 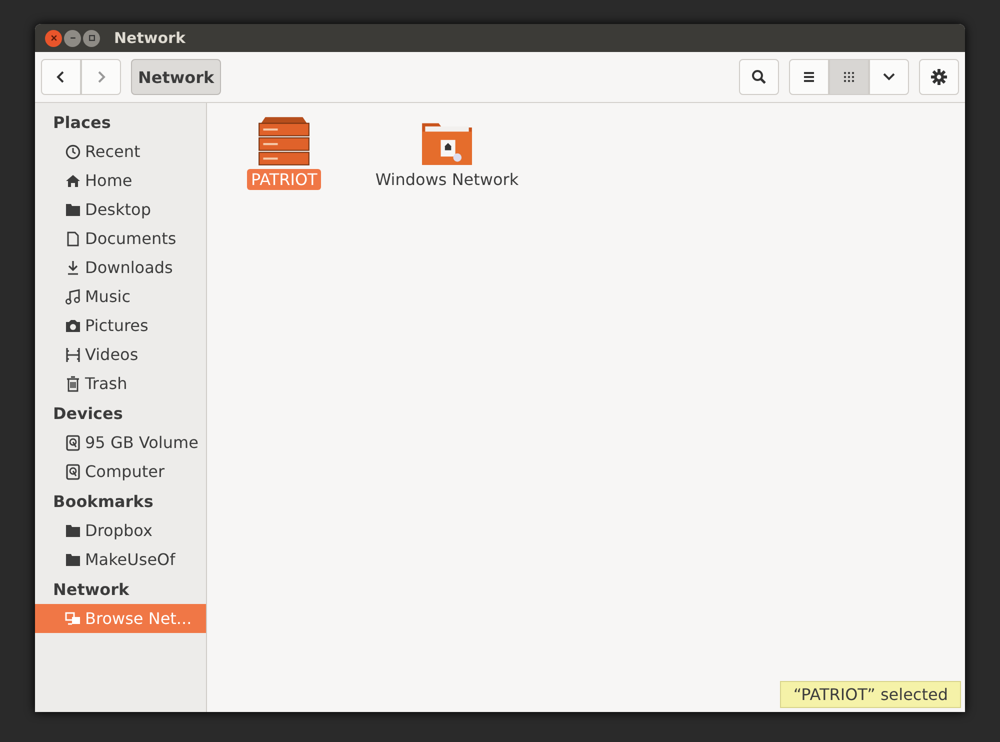 I want to click on grid-view-button, so click(x=849, y=77).